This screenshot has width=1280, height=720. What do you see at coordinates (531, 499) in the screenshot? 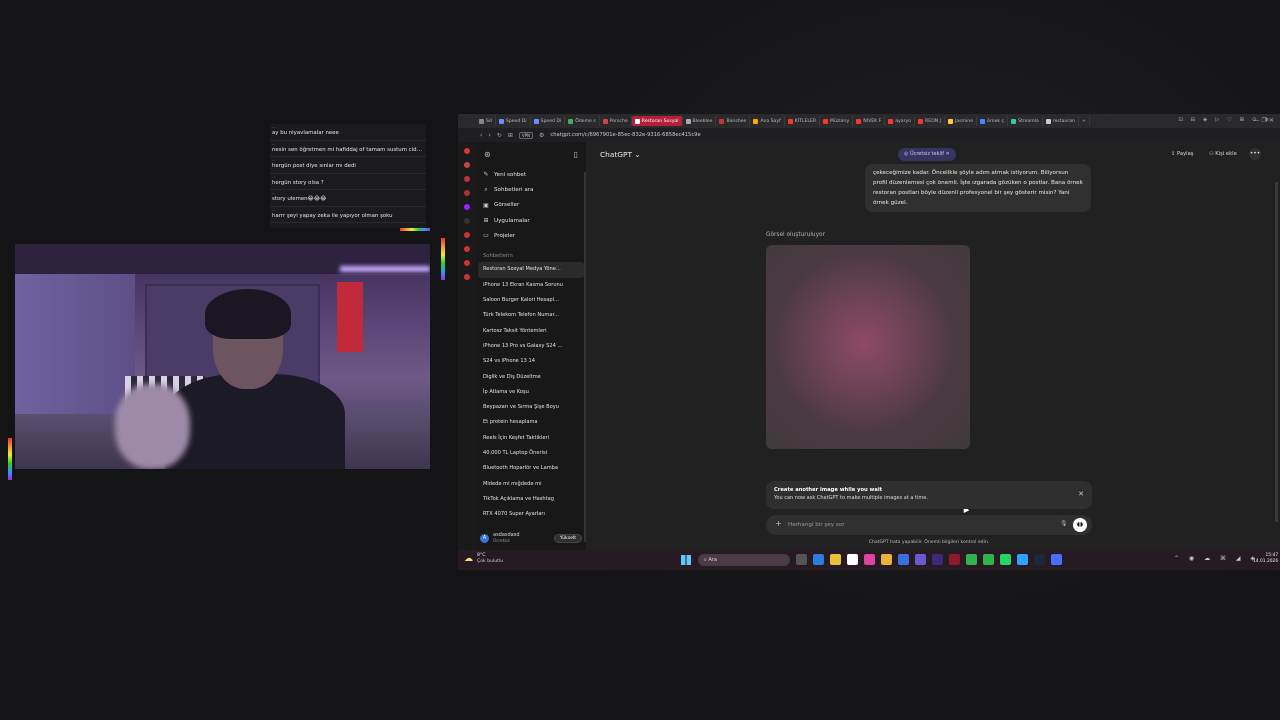
I see `sidebar-chat-item: TikTok Açıklama ve Hashtag` at bounding box center [531, 499].